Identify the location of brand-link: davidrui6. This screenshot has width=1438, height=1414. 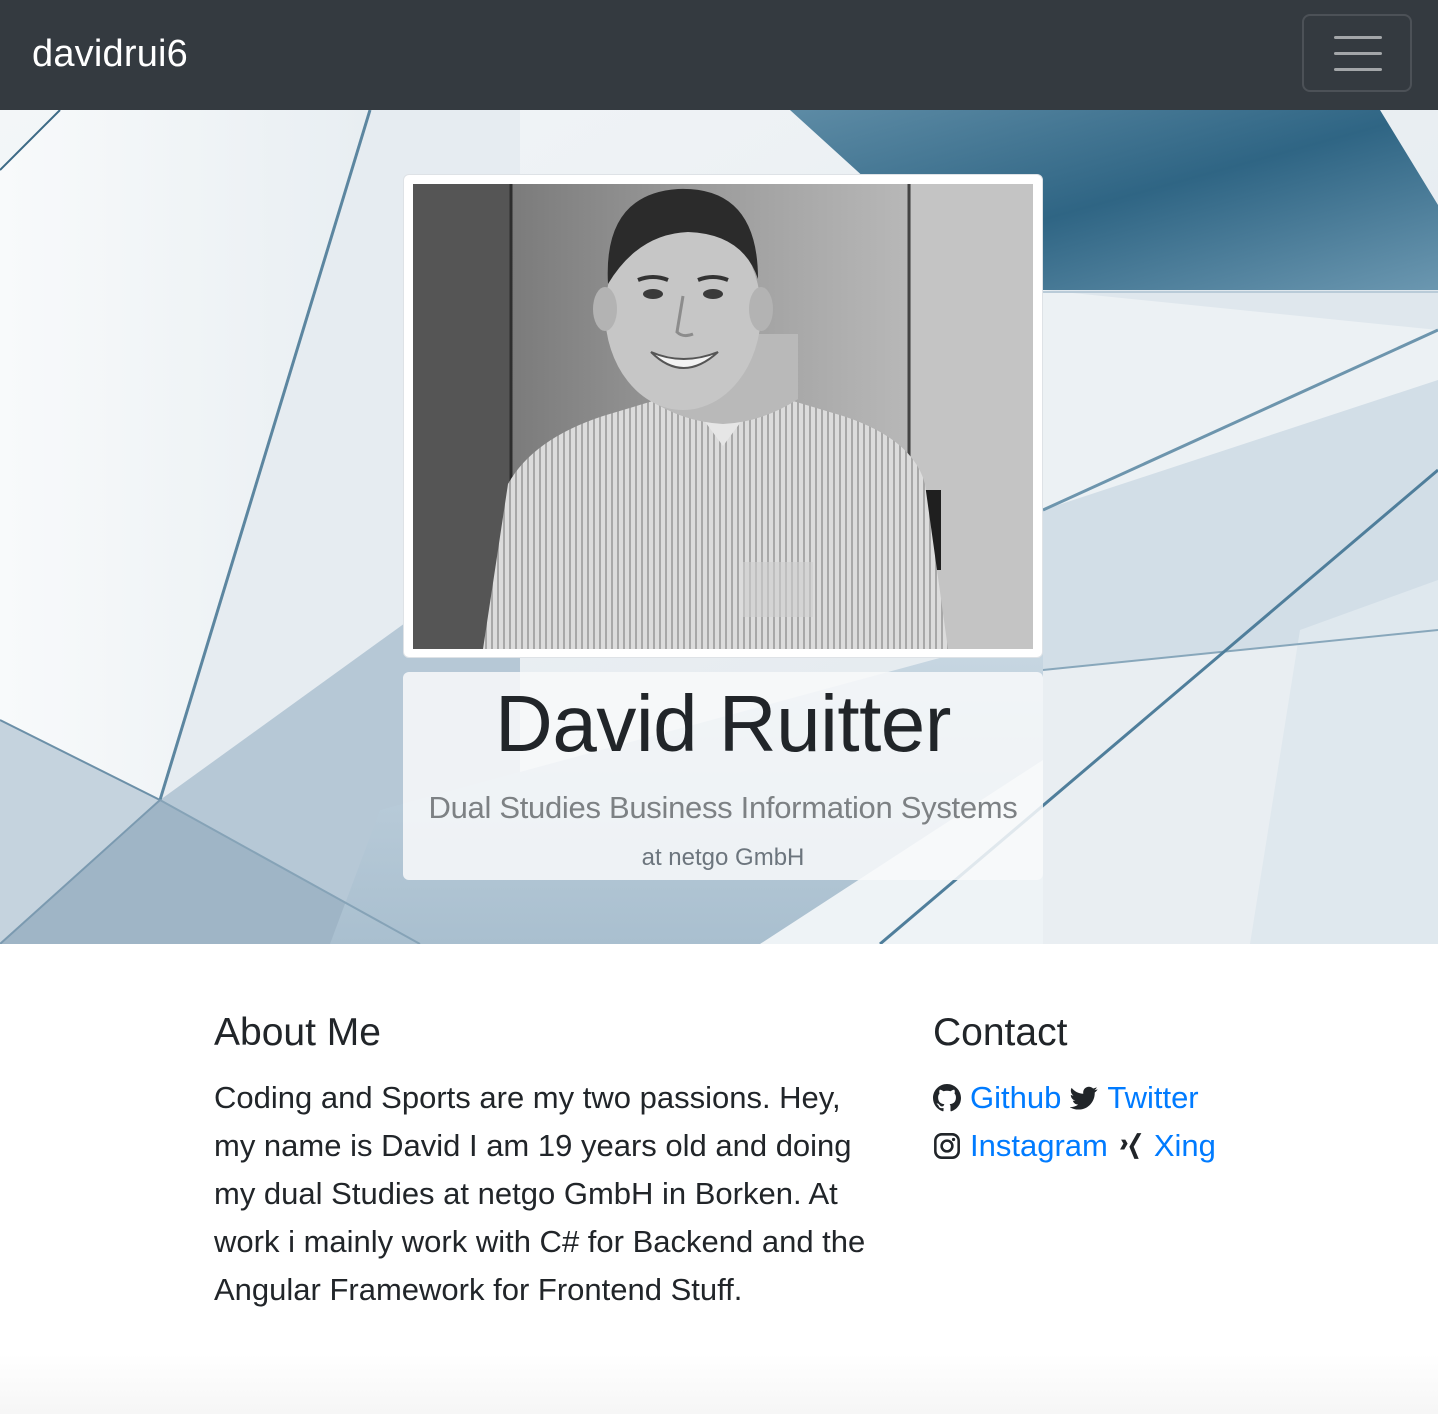
(110, 54).